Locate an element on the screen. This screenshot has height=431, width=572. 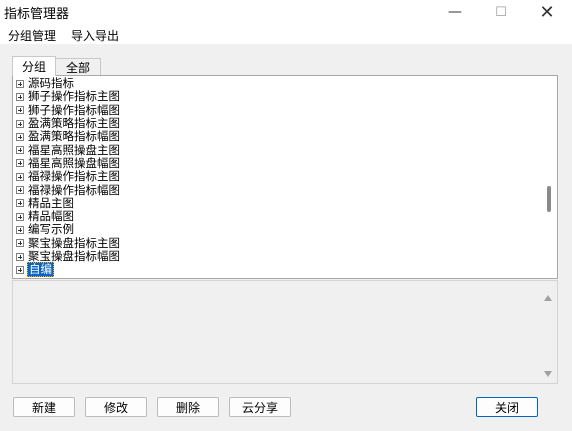
tree-item-label: 聚宝操盘指标主图 is located at coordinates (74, 242).